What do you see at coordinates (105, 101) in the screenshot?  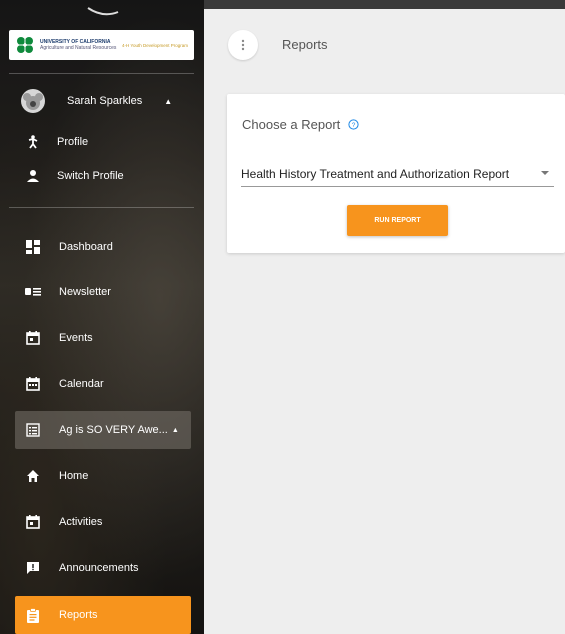 I see `user-name: Sarah Sparkles` at bounding box center [105, 101].